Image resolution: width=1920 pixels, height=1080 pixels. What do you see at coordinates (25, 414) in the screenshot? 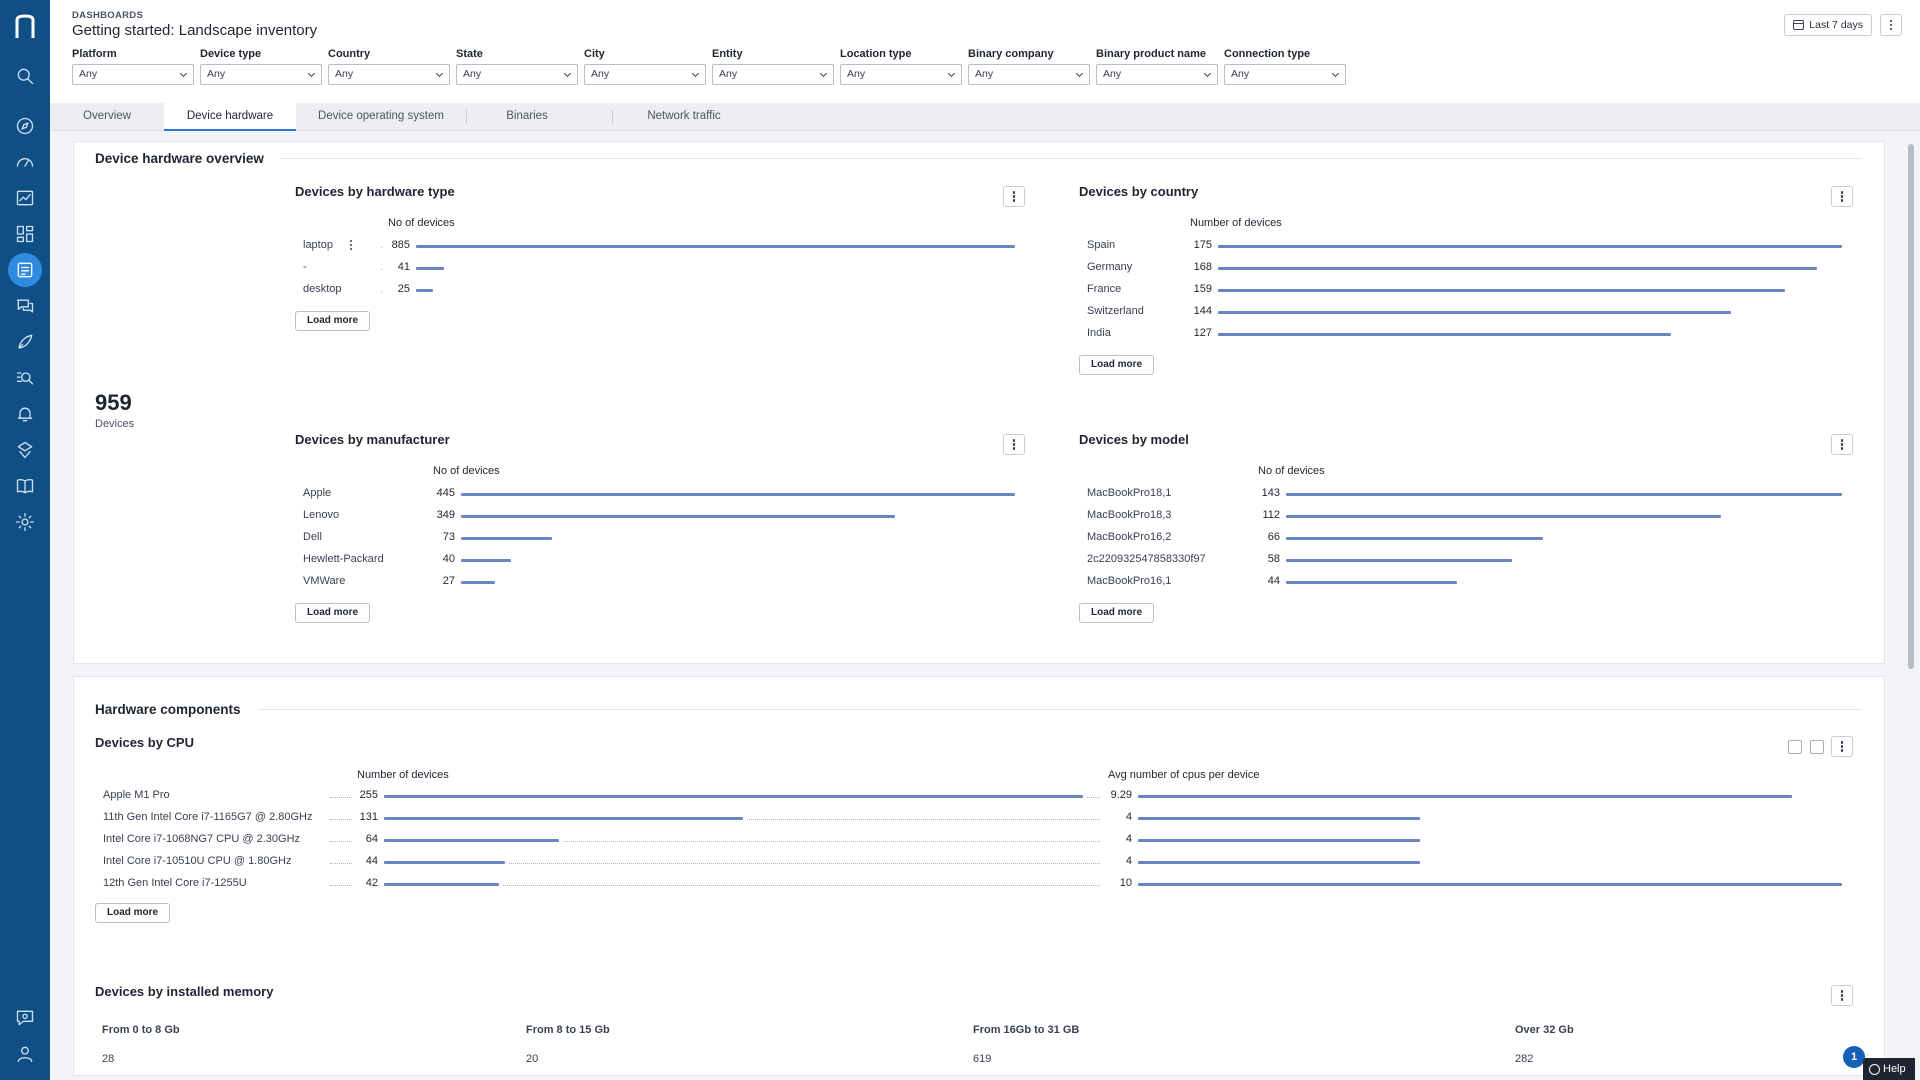
I see `bell-icon` at bounding box center [25, 414].